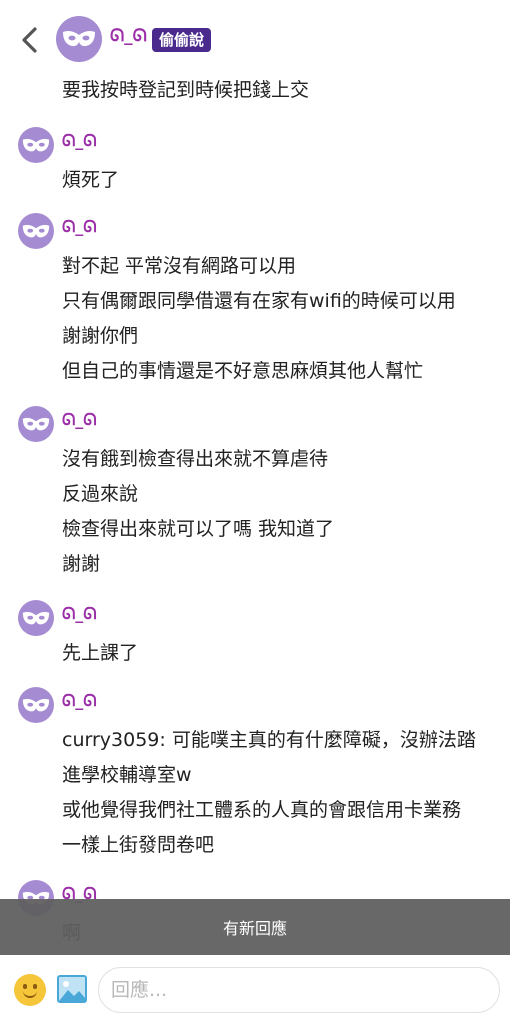  I want to click on reply-input, so click(299, 990).